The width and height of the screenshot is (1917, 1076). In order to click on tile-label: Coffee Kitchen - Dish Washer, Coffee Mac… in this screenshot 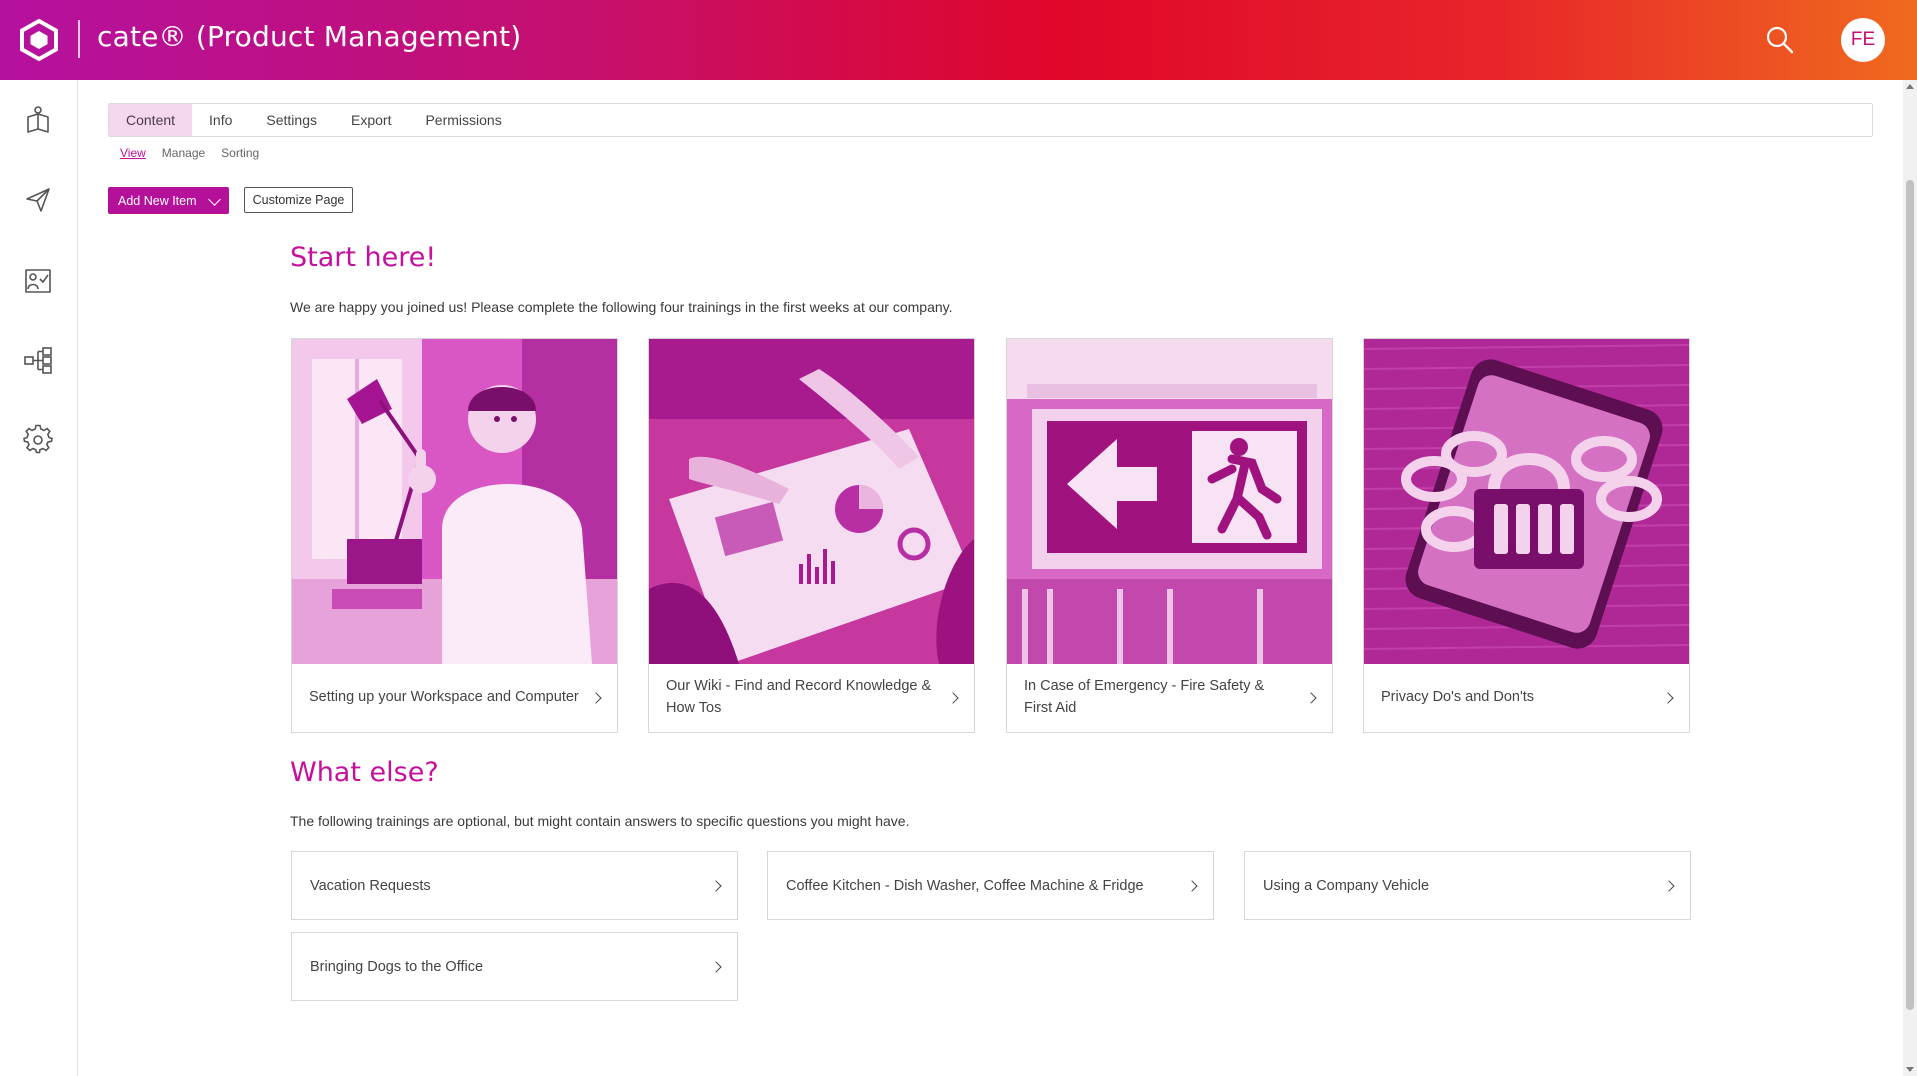, I will do `click(965, 885)`.